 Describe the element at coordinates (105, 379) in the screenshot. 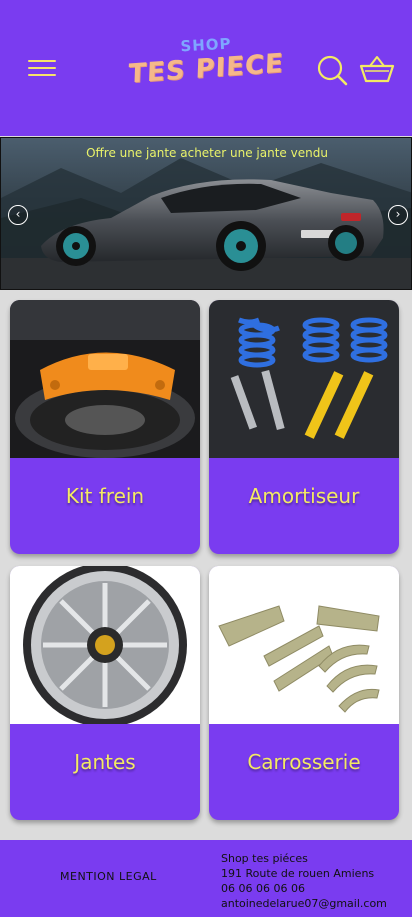

I see `brake-kit-image` at that location.